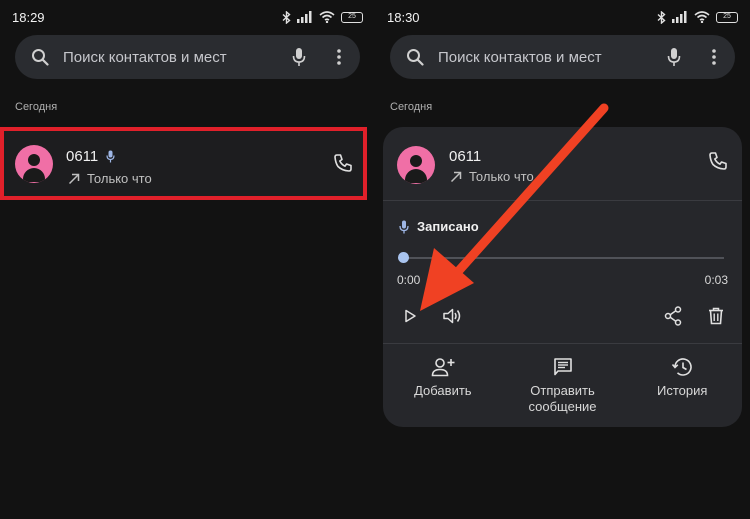 This screenshot has width=750, height=519. What do you see at coordinates (716, 316) in the screenshot?
I see `delete-icon` at bounding box center [716, 316].